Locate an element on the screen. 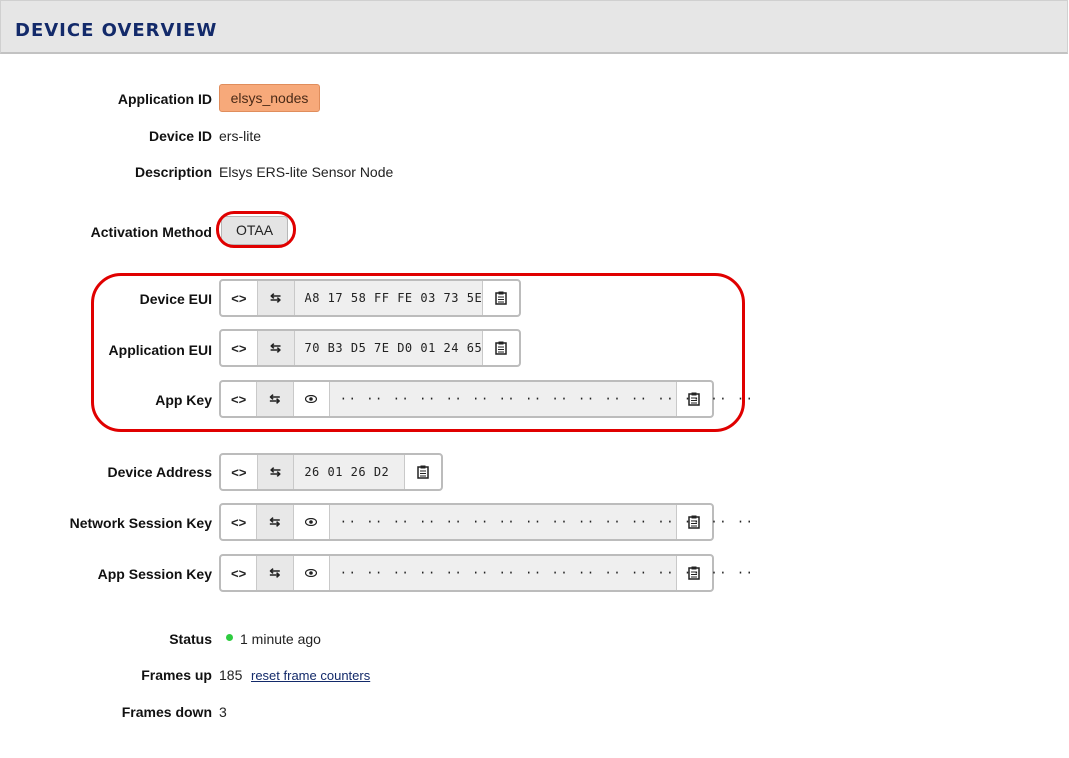 The width and height of the screenshot is (1069, 758). frames-up-value: 185 is located at coordinates (231, 675).